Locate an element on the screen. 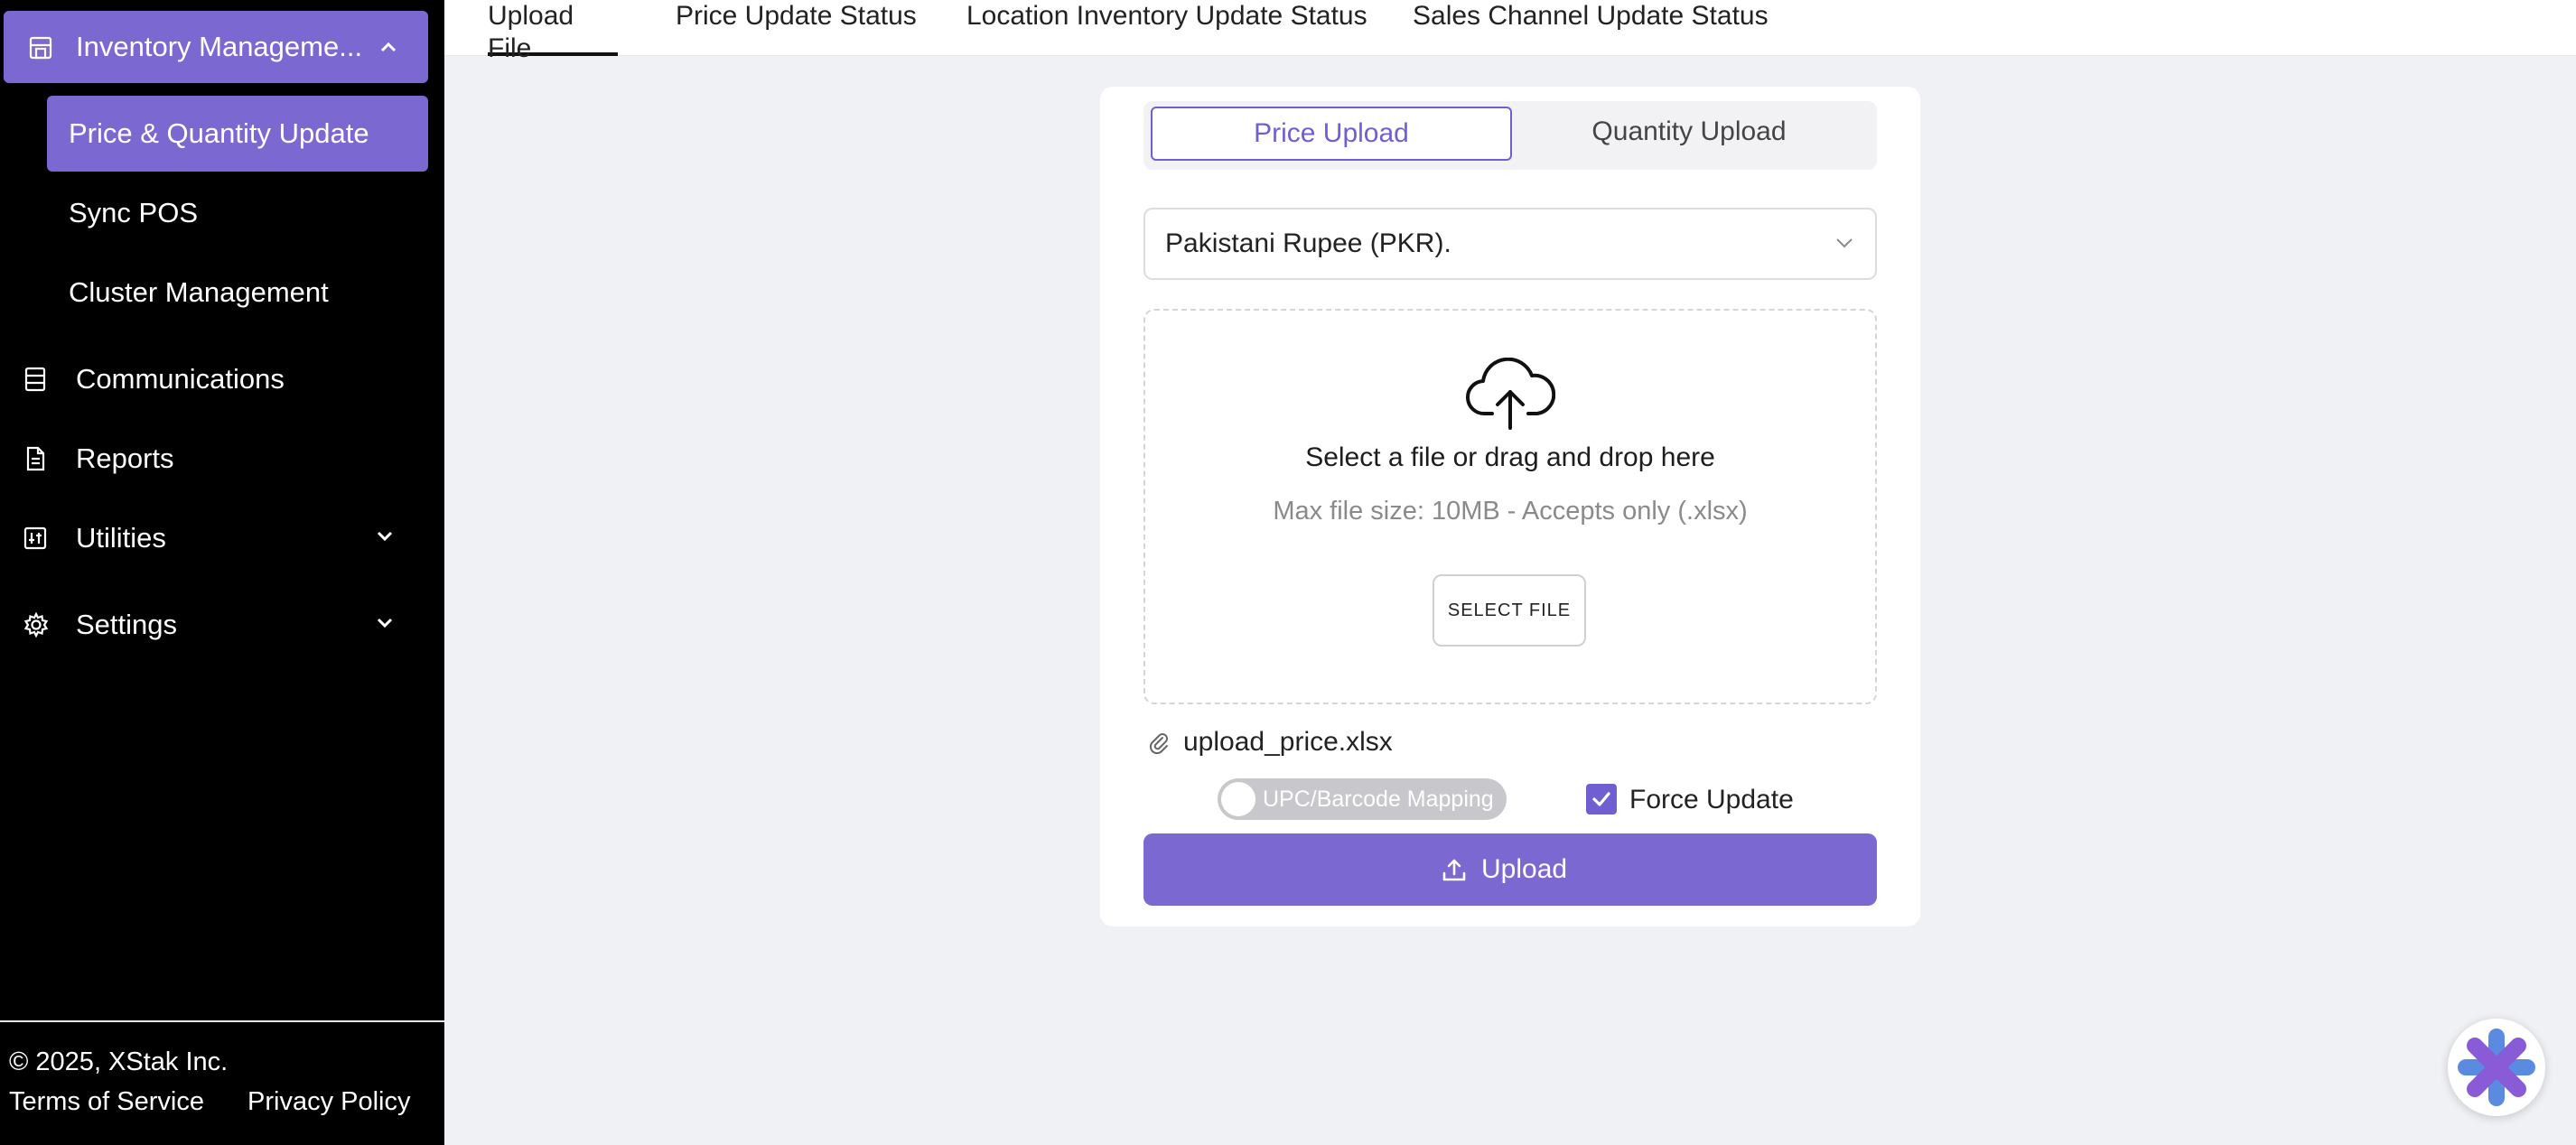  tab-location-inventory-update-status: Location Inventory Update Status is located at coordinates (1166, 28).